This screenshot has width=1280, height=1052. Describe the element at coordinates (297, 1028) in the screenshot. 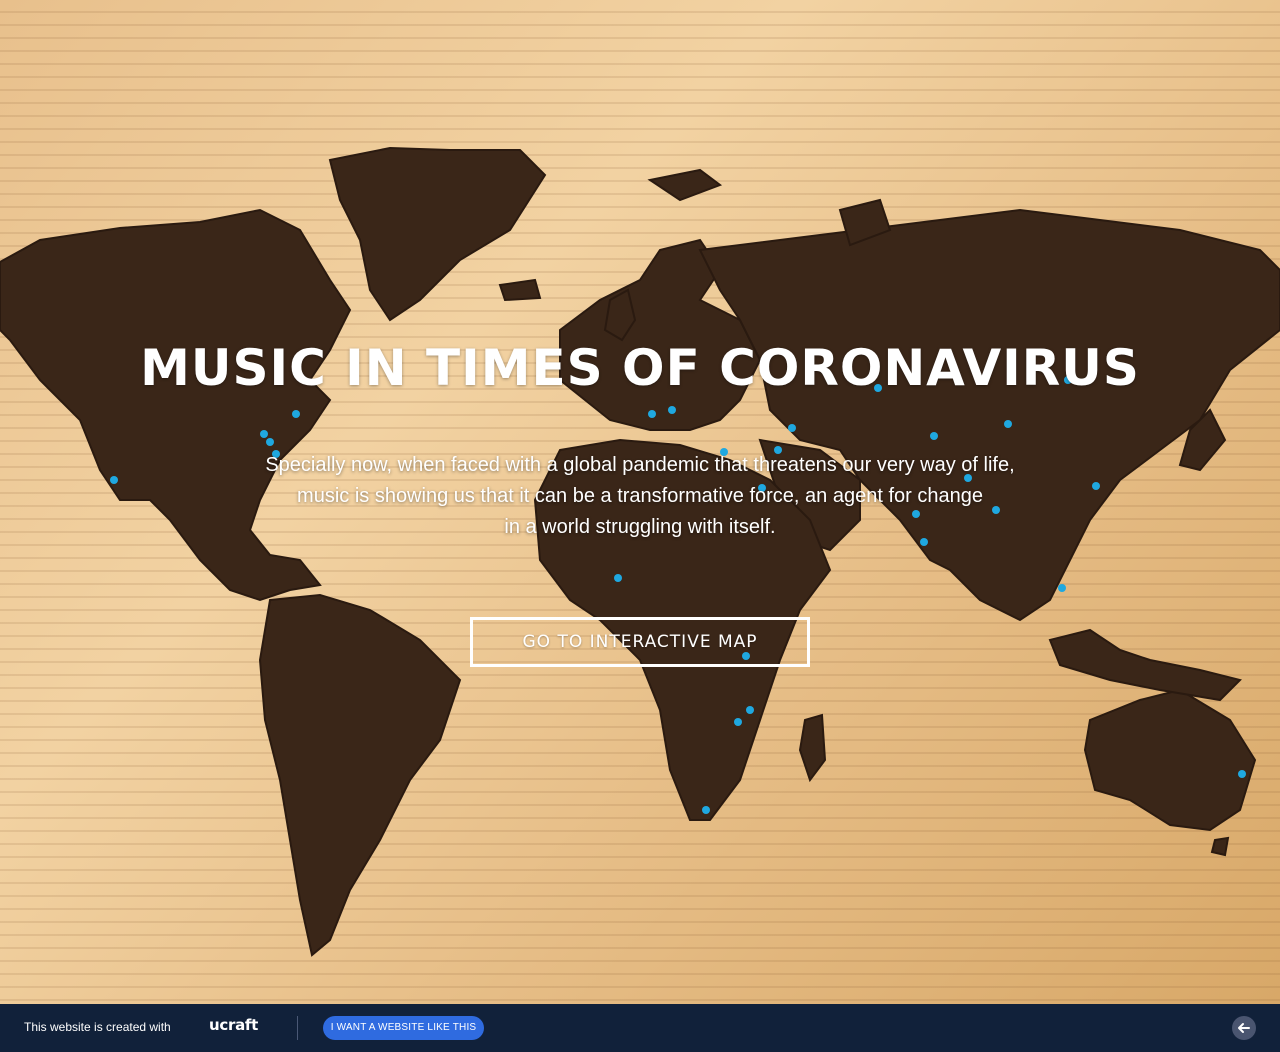

I see `footer-divider` at that location.